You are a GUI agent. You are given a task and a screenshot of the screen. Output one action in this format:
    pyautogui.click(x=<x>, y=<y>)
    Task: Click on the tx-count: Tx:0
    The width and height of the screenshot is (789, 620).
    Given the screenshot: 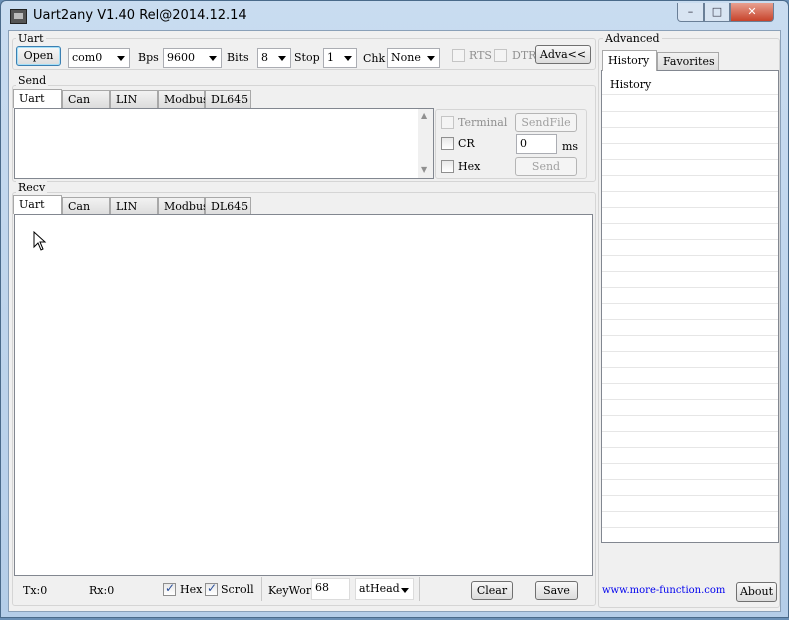 What is the action you would take?
    pyautogui.click(x=35, y=590)
    